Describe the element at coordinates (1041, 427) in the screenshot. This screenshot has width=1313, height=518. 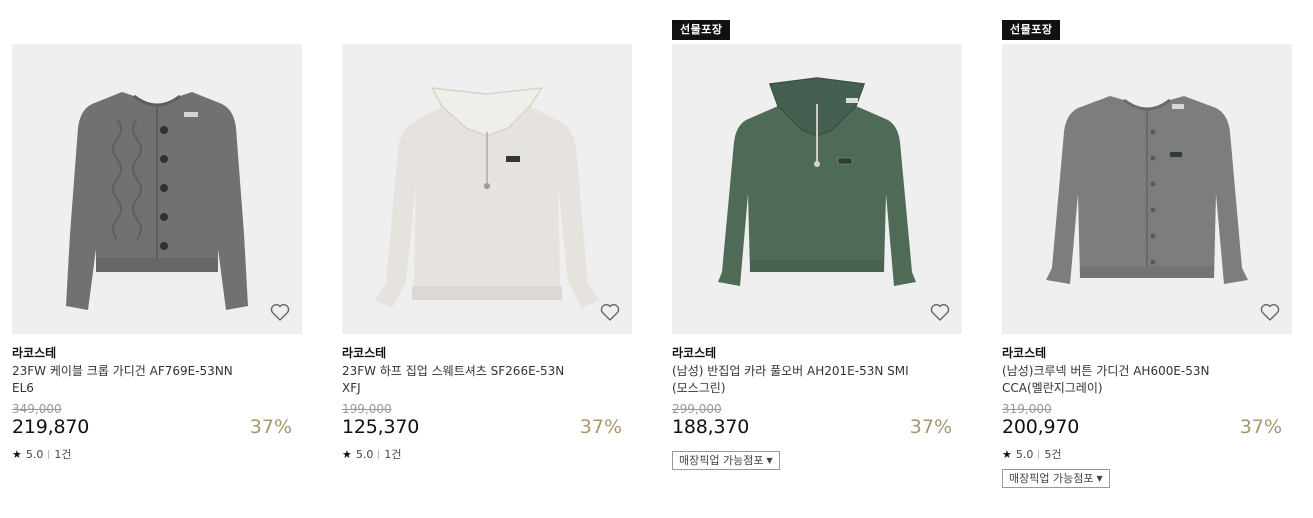
I see `sale-price: 200,970` at that location.